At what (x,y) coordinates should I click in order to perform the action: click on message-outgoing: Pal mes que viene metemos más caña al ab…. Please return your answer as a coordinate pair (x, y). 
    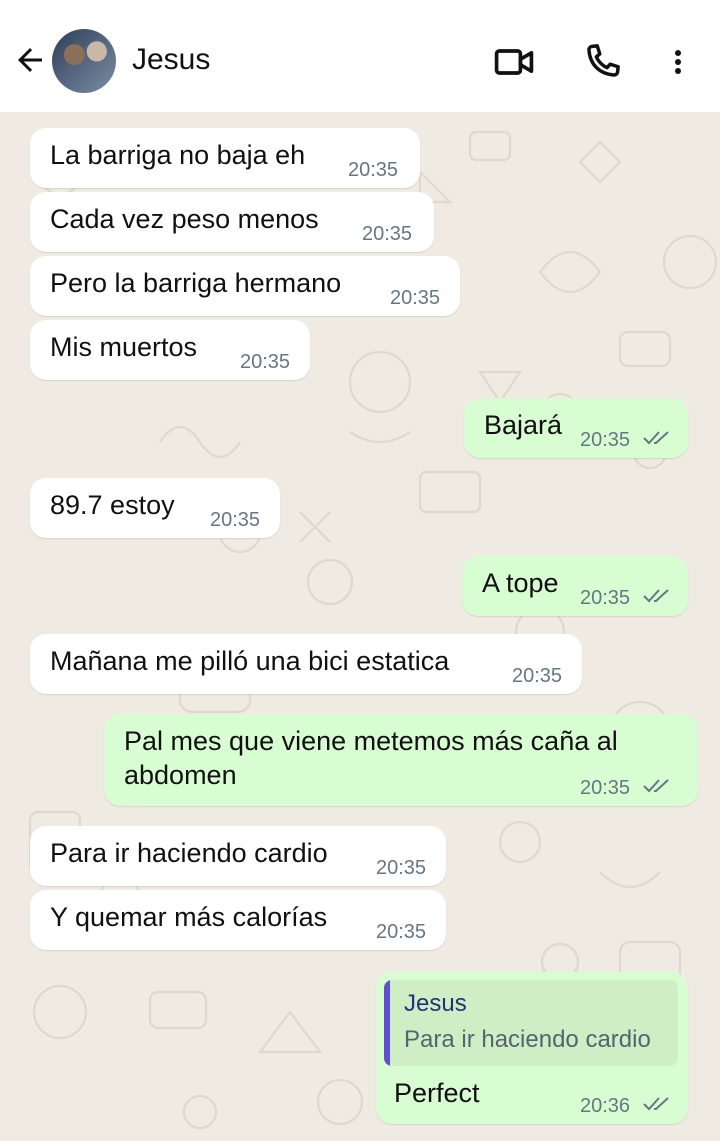
    Looking at the image, I should click on (401, 760).